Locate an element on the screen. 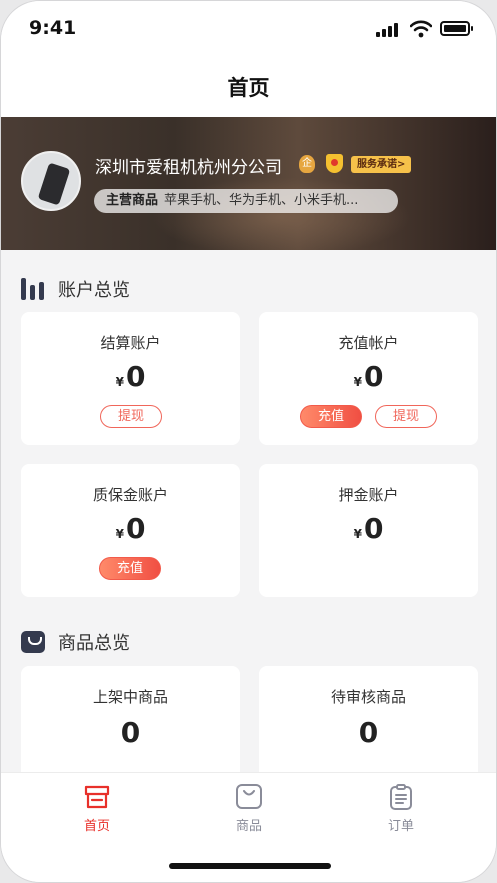 Image resolution: width=497 pixels, height=883 pixels. service-promise-badge: 服务承诺> is located at coordinates (381, 164).